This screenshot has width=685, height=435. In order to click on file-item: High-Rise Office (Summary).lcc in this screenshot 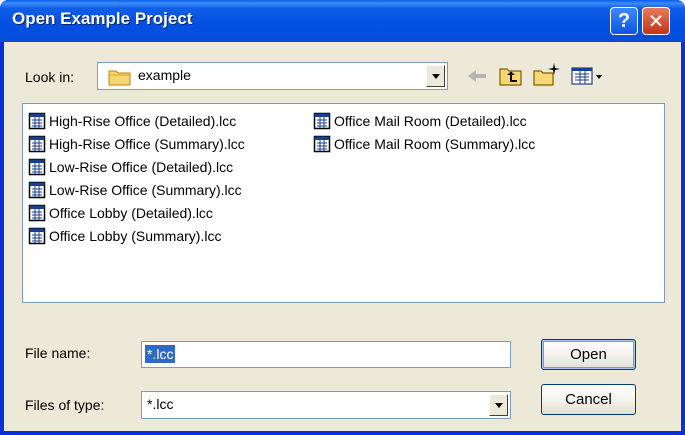, I will do `click(136, 143)`.